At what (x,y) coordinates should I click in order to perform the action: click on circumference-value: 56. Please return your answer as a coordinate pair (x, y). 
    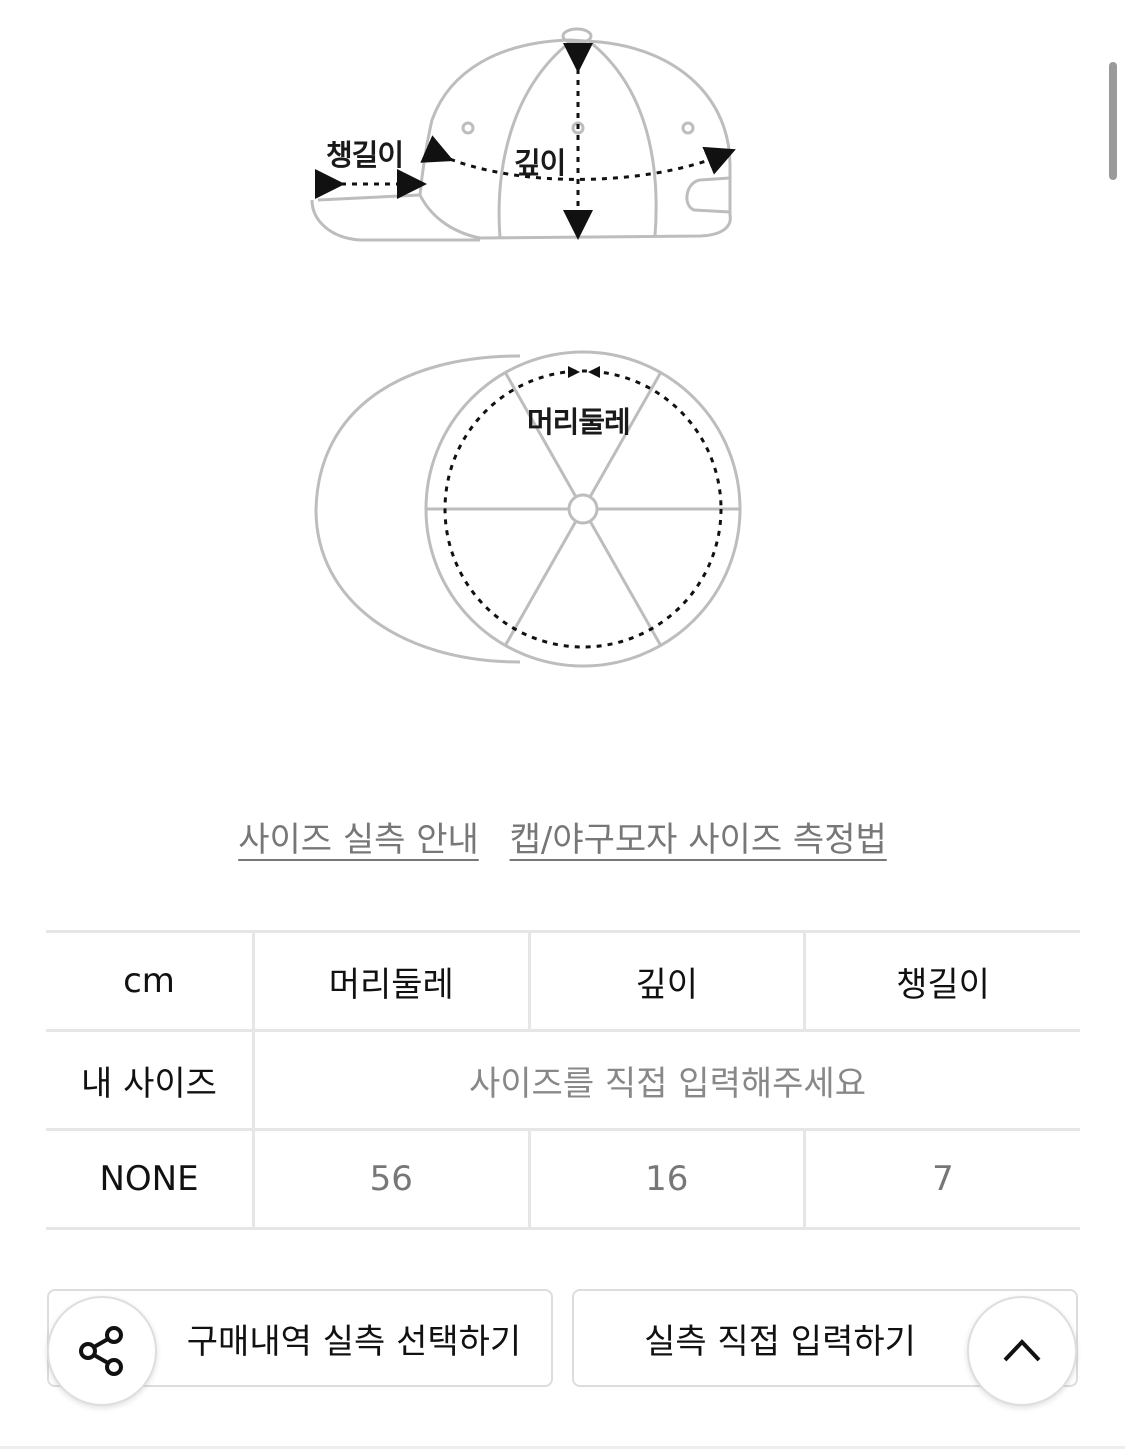
    Looking at the image, I should click on (390, 1179).